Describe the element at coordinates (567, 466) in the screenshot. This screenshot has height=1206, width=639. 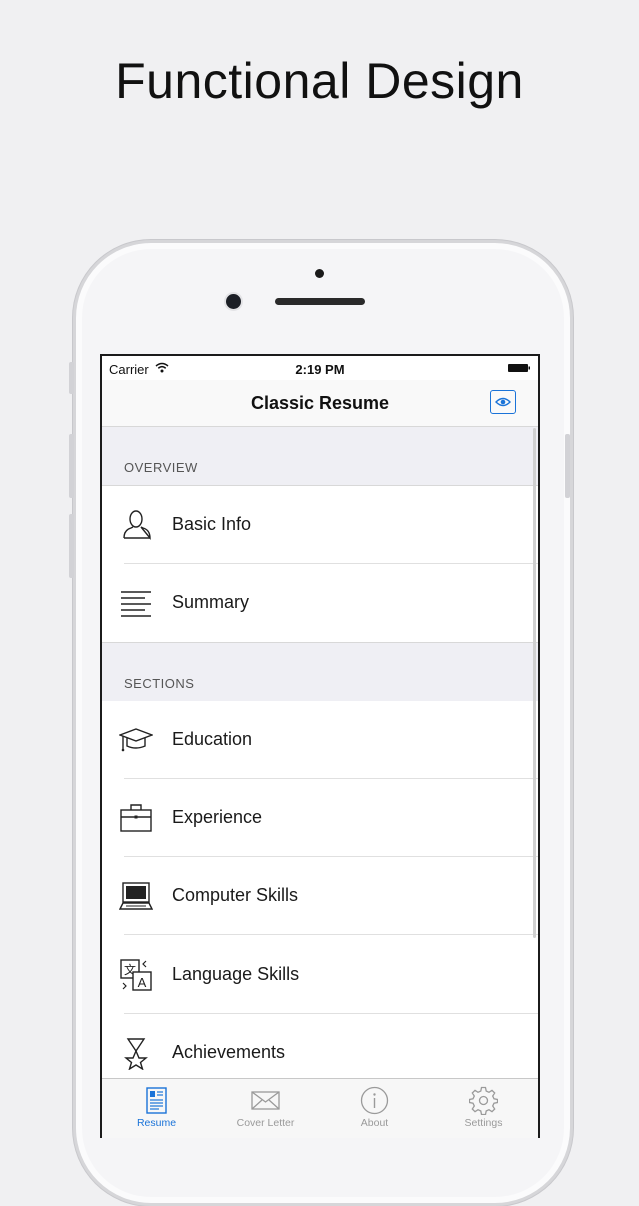
I see `power-button` at that location.